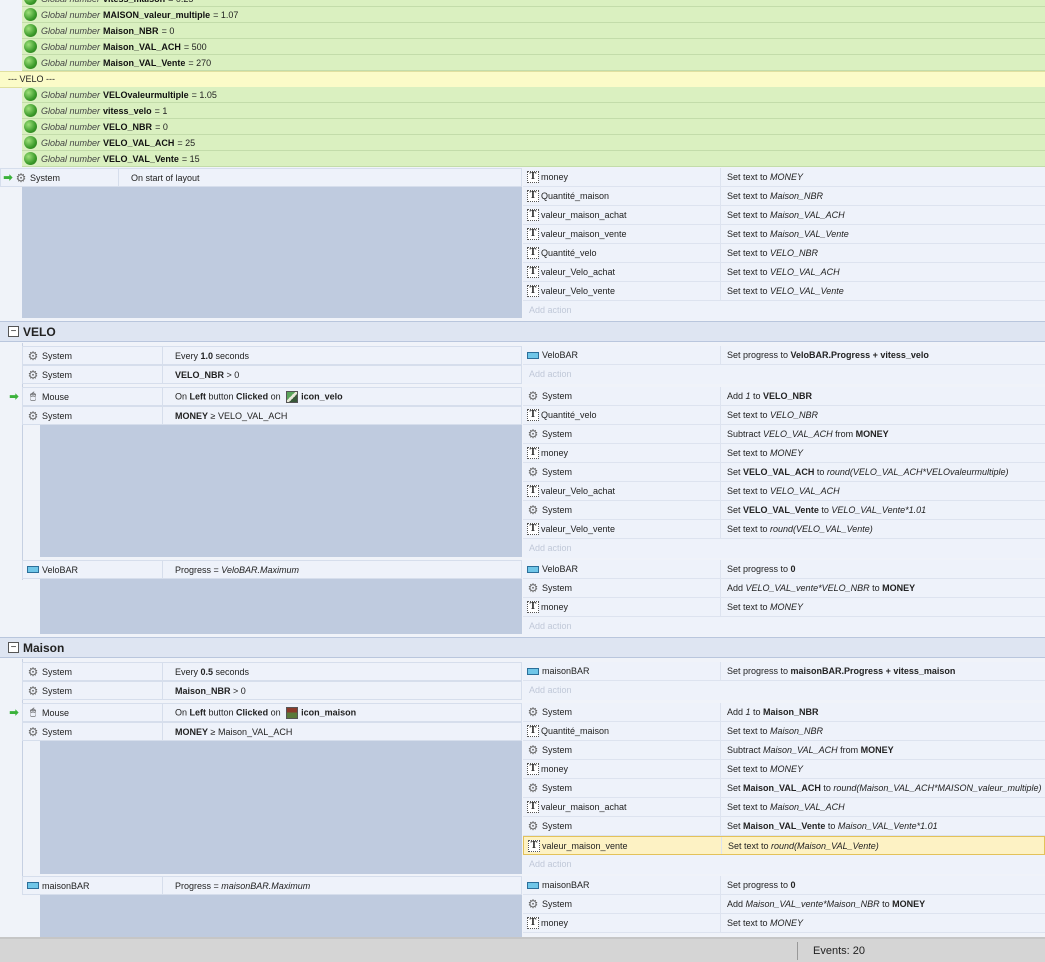 This screenshot has height=962, width=1045. What do you see at coordinates (272, 885) in the screenshot?
I see `condition-row: maisonBAR Progress = maisonBAR.Maximum` at bounding box center [272, 885].